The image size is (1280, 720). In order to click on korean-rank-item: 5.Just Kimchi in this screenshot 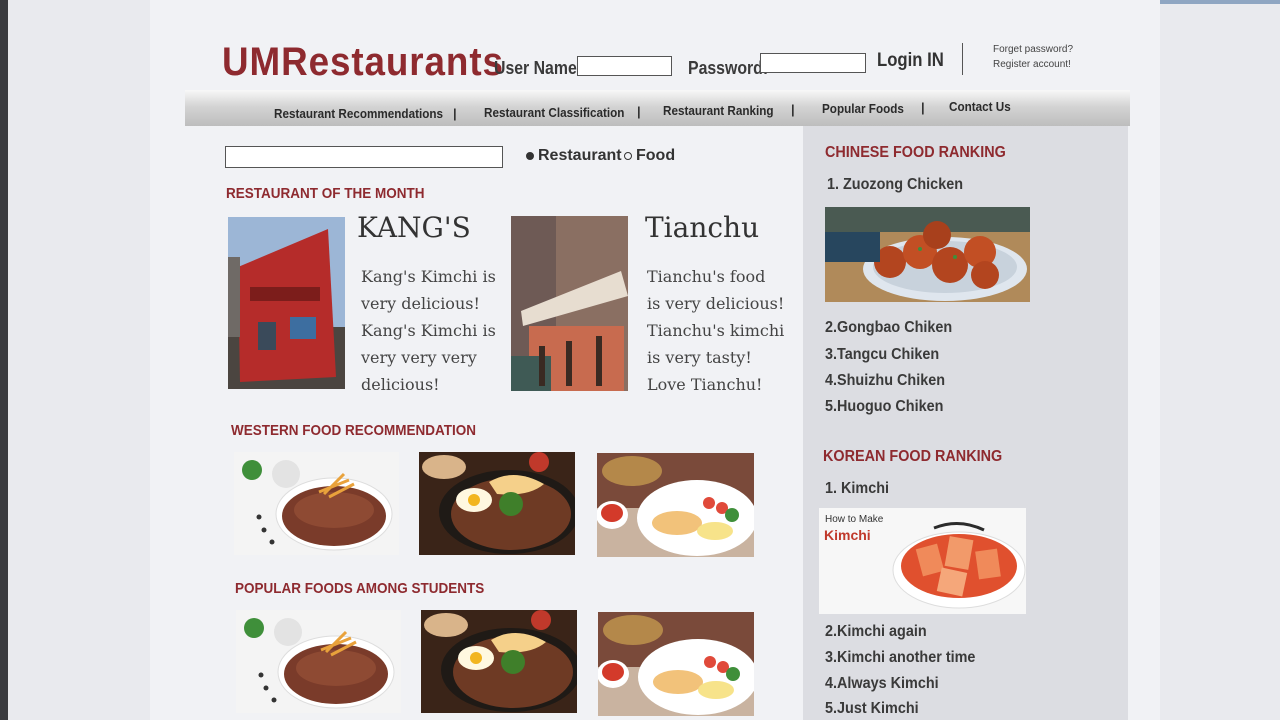, I will do `click(872, 709)`.